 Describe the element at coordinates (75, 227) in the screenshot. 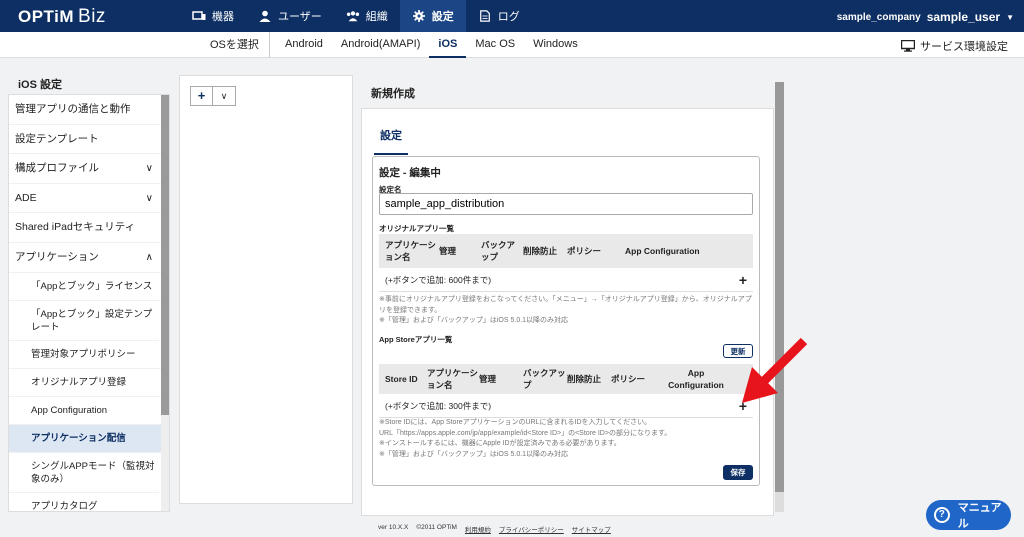

I see `sidebar-item-label: Shared iPadセキュリティ` at that location.